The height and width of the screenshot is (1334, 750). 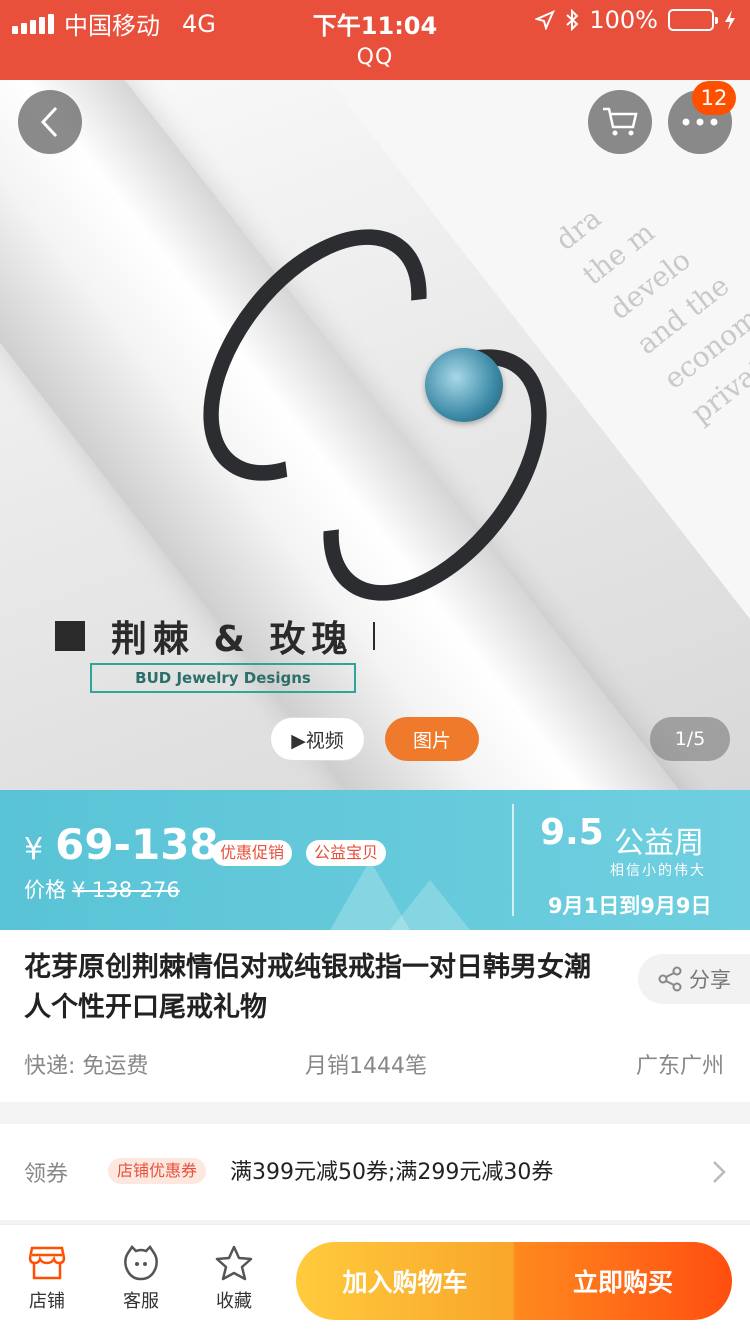 What do you see at coordinates (234, 1301) in the screenshot?
I see `favorite-label: 收藏` at bounding box center [234, 1301].